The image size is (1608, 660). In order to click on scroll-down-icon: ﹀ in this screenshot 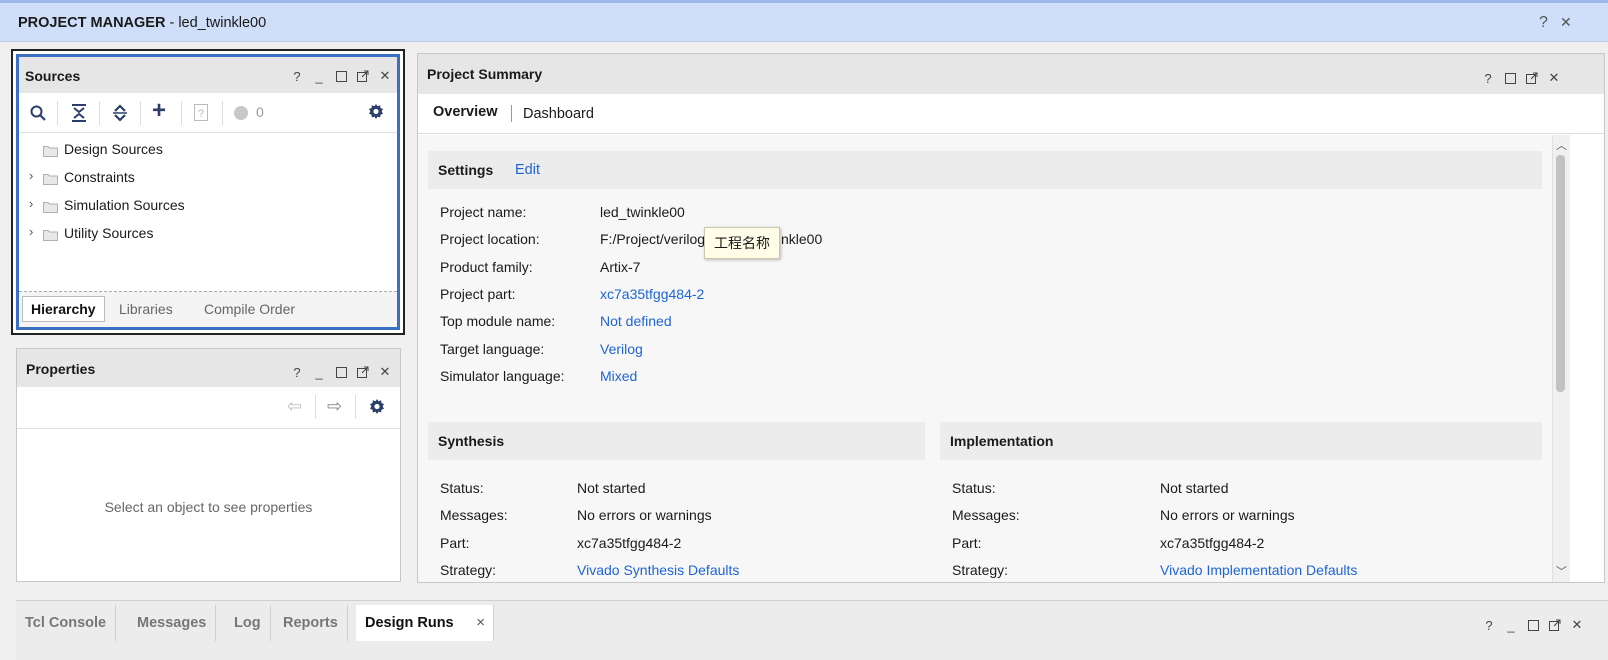, I will do `click(1561, 571)`.